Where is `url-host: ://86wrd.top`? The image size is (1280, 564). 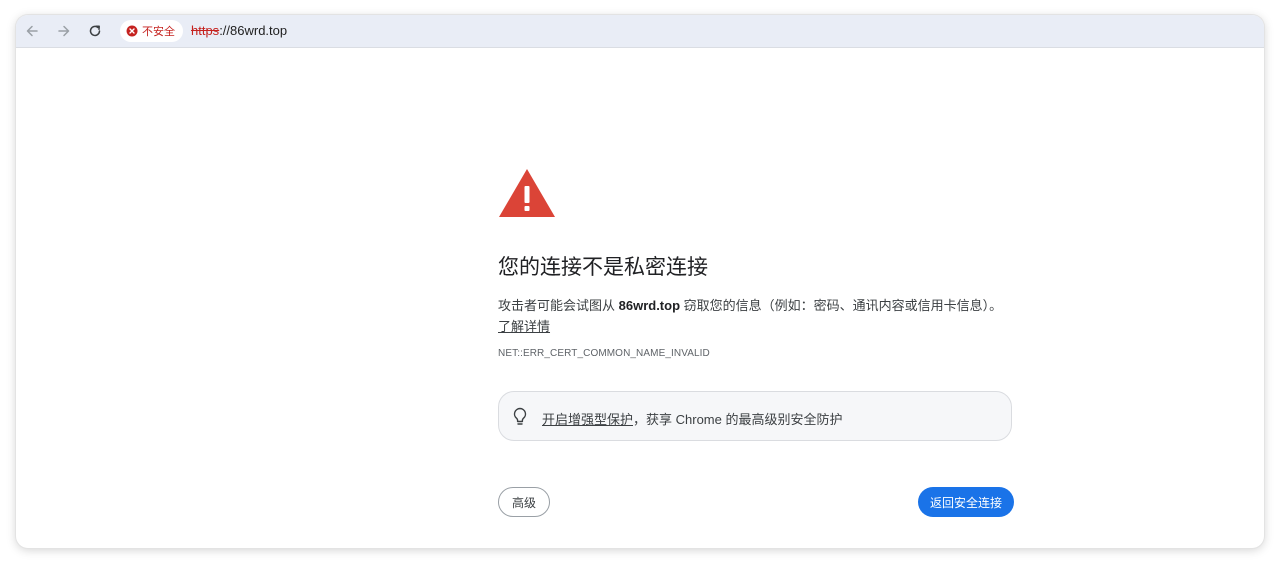
url-host: ://86wrd.top is located at coordinates (253, 30).